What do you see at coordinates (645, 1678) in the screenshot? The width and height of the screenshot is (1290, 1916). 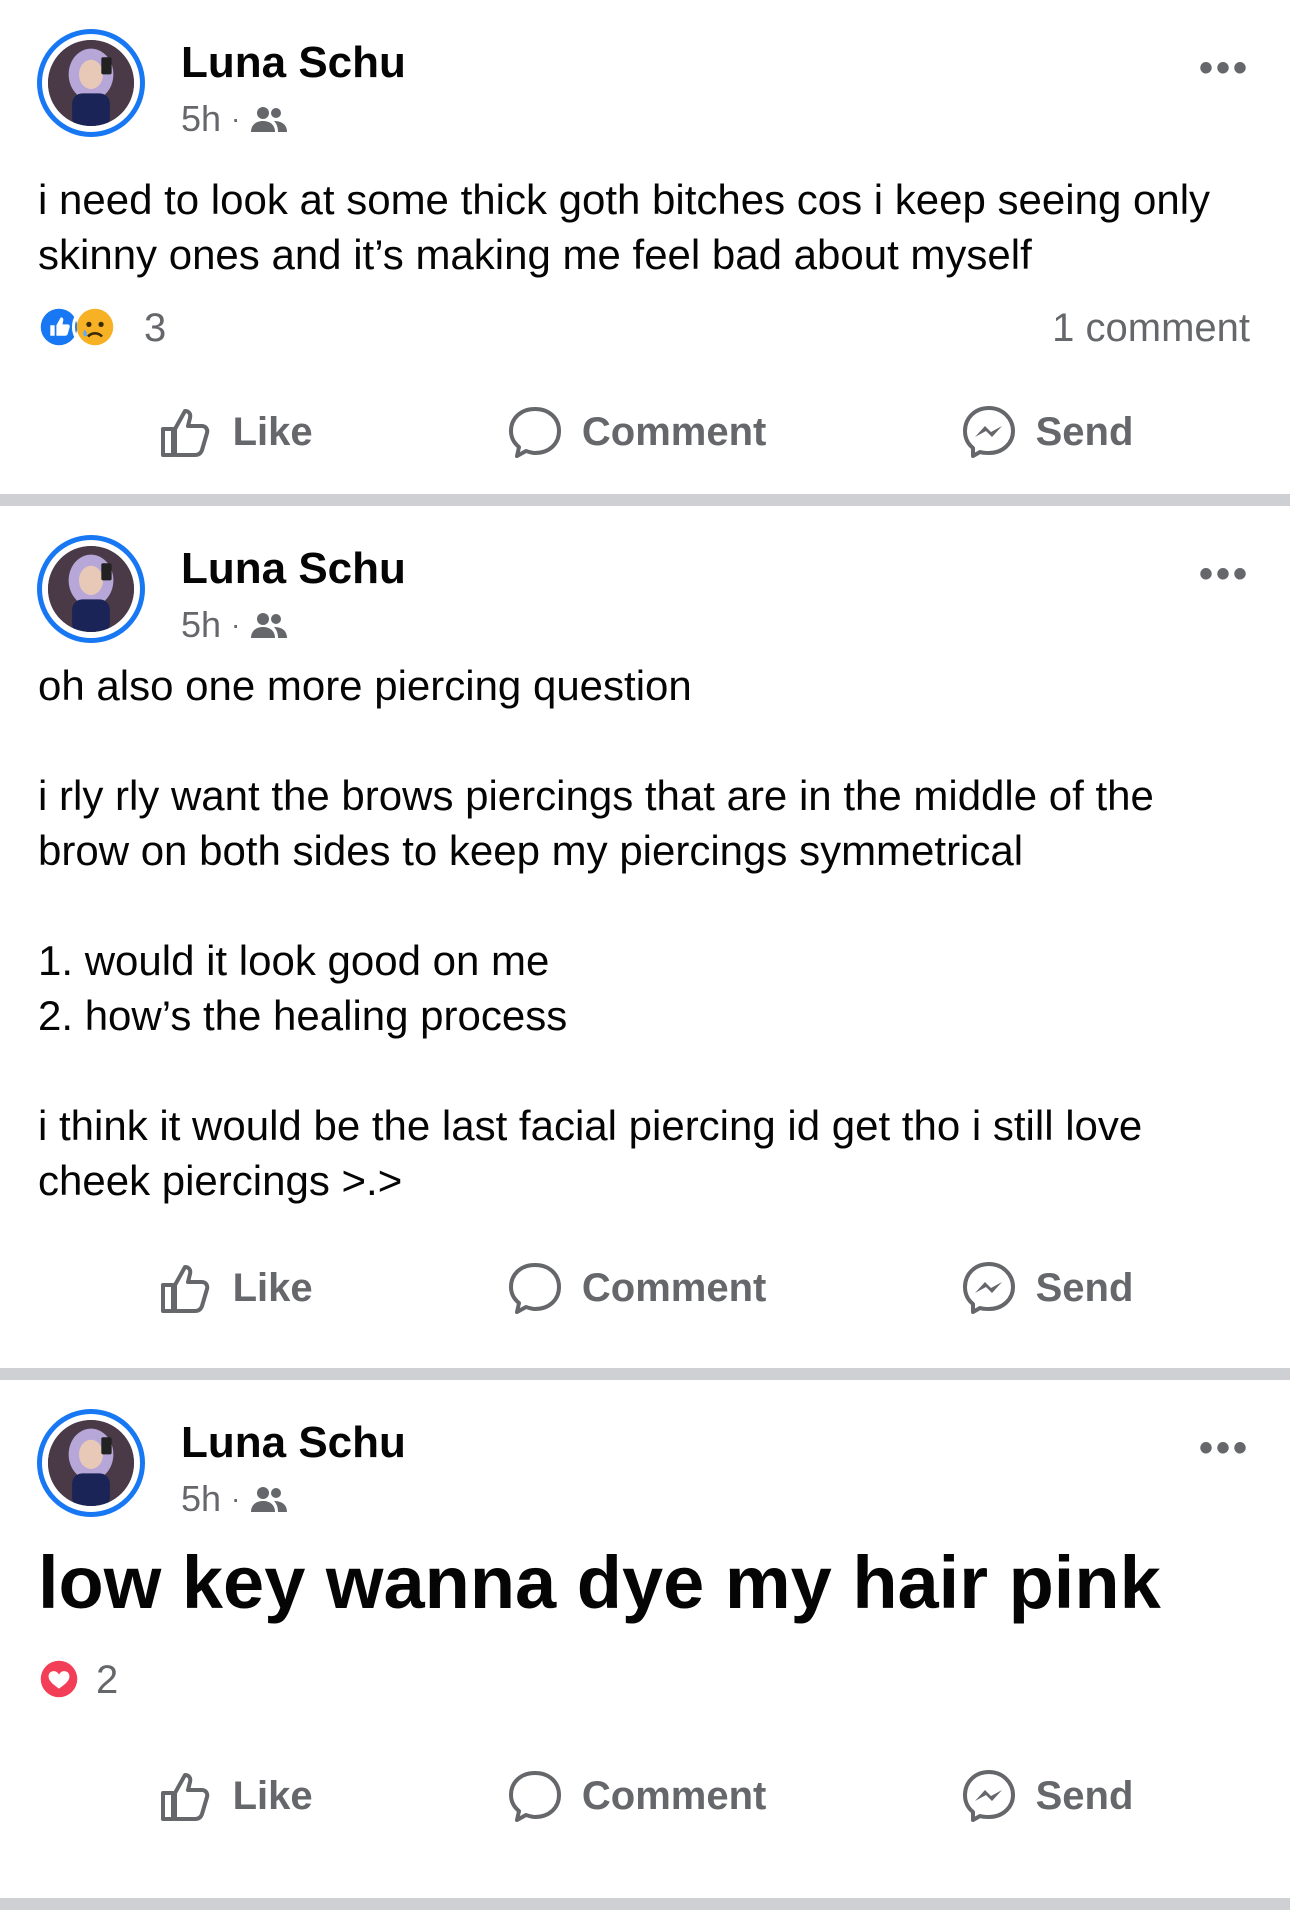 I see `reaction-bar: 2` at bounding box center [645, 1678].